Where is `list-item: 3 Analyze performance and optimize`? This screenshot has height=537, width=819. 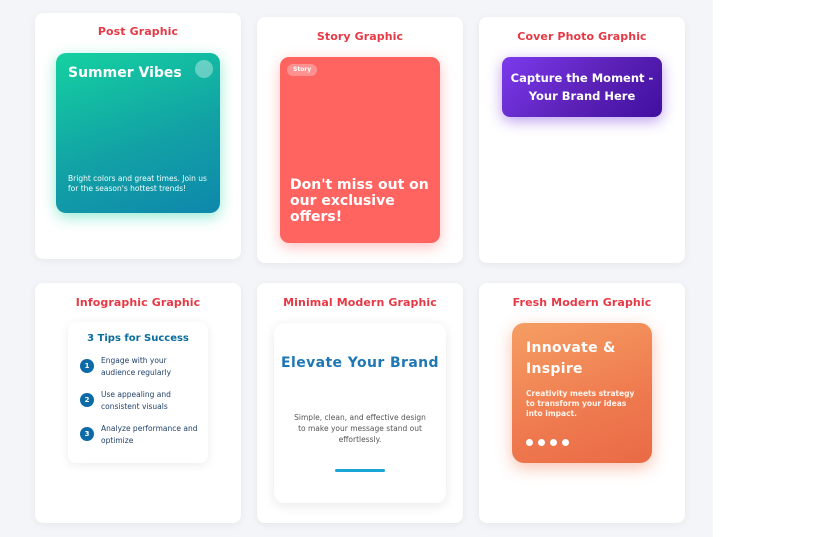 list-item: 3 Analyze performance and optimize is located at coordinates (141, 436).